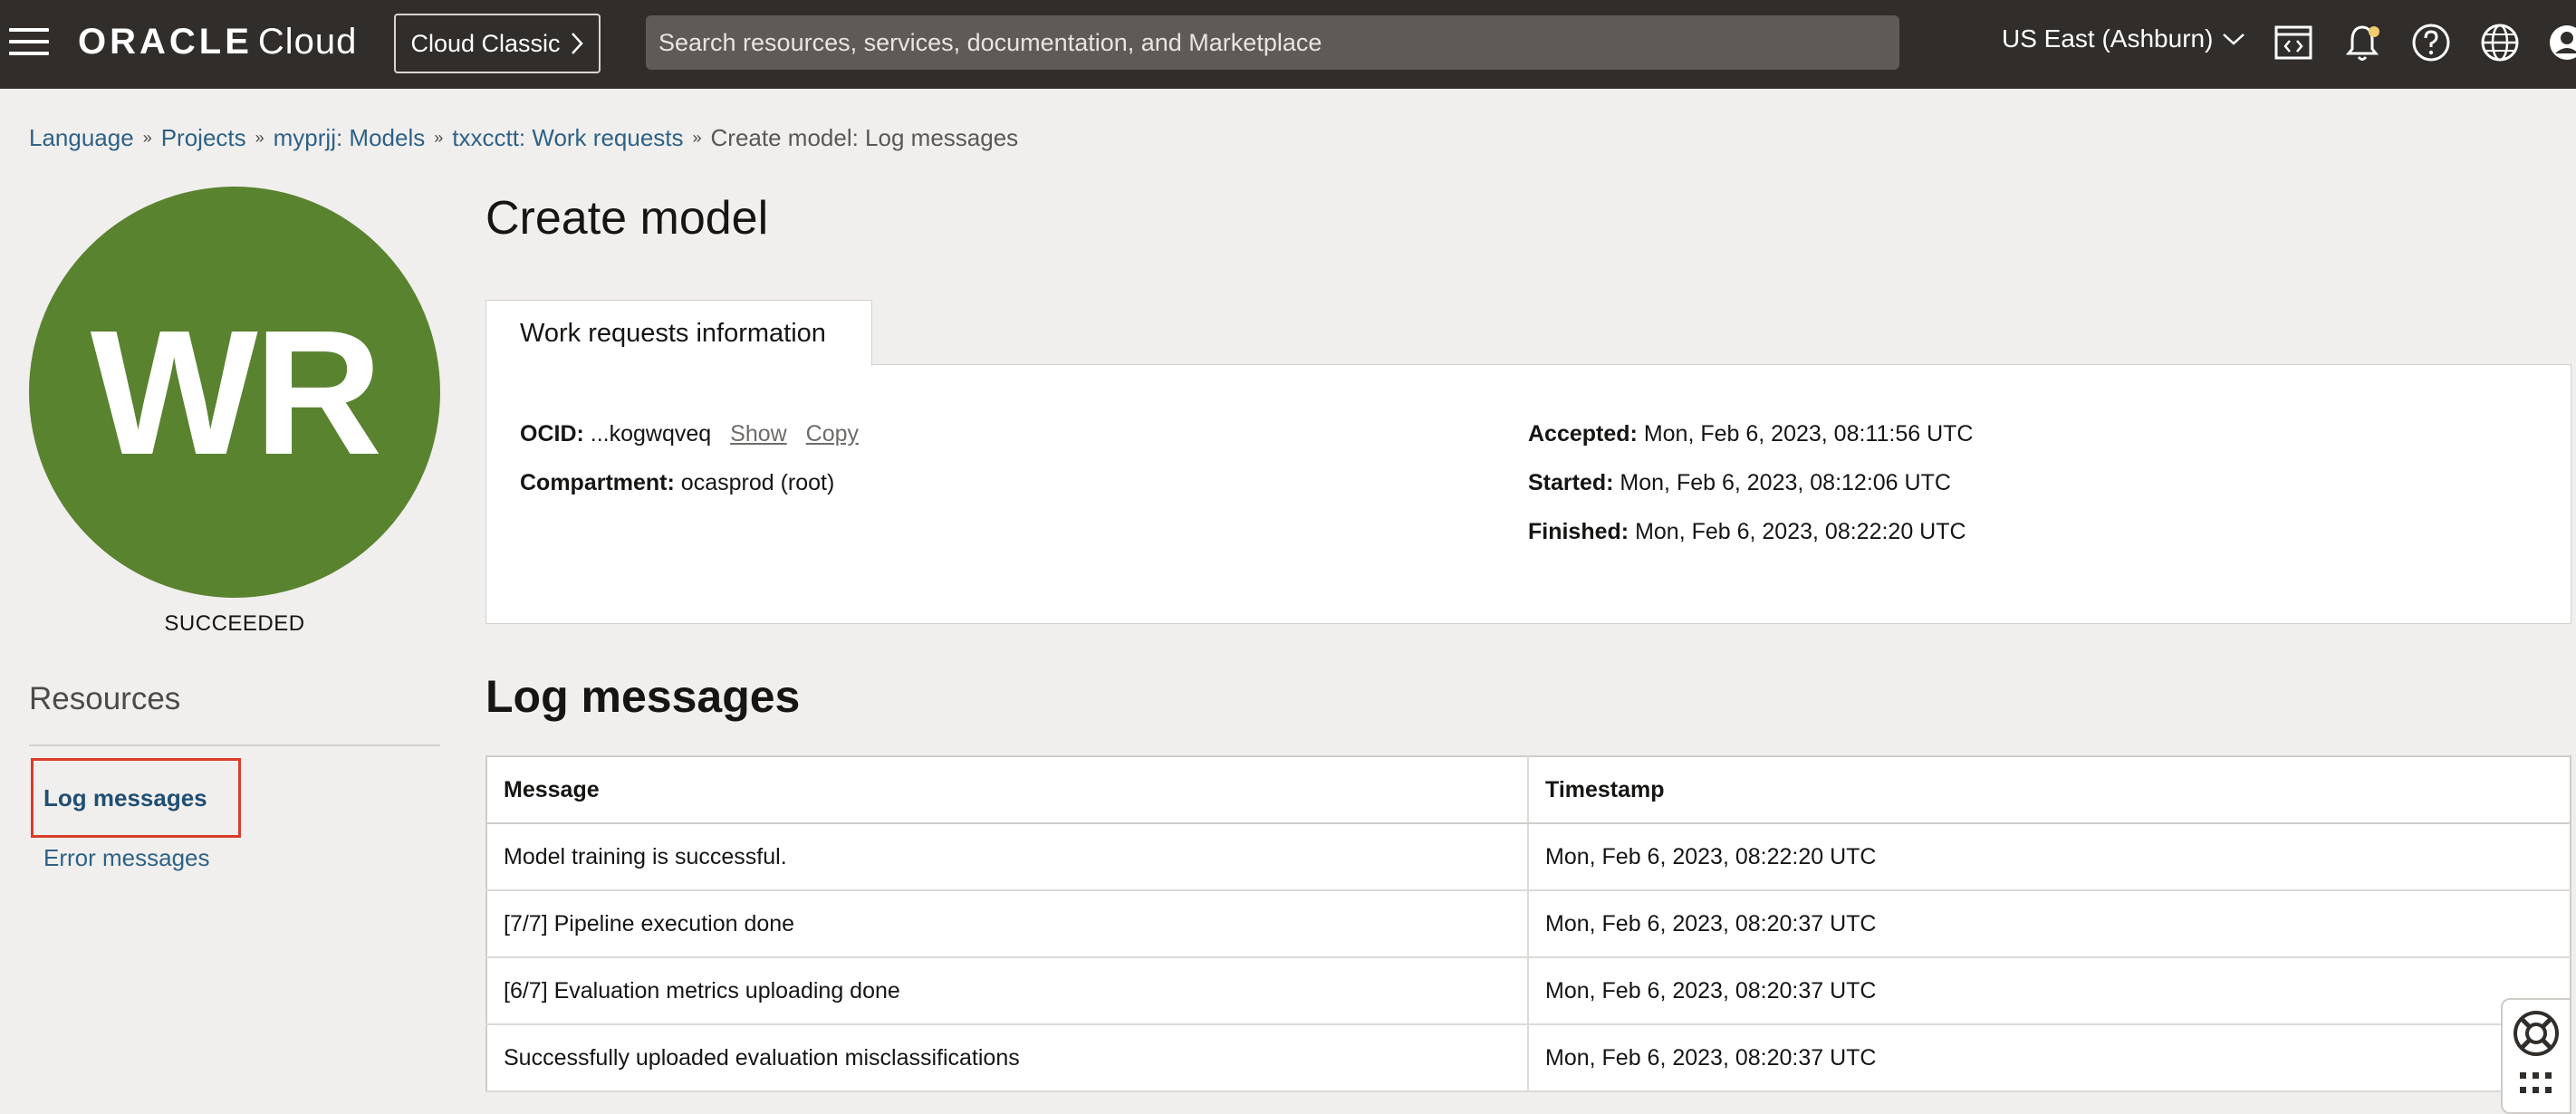  I want to click on work-request-avatar: WR, so click(234, 392).